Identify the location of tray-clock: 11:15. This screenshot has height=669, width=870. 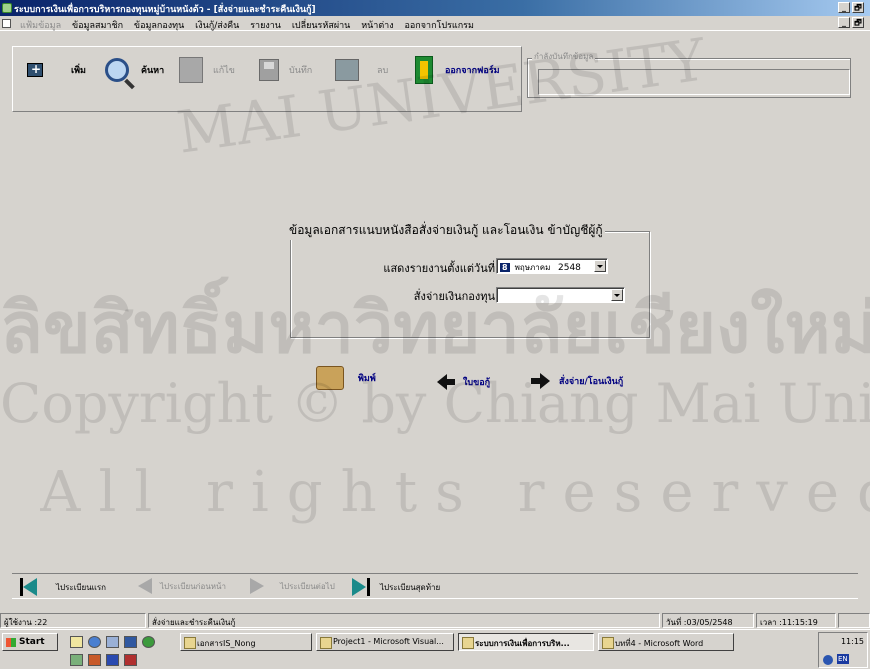
(852, 641).